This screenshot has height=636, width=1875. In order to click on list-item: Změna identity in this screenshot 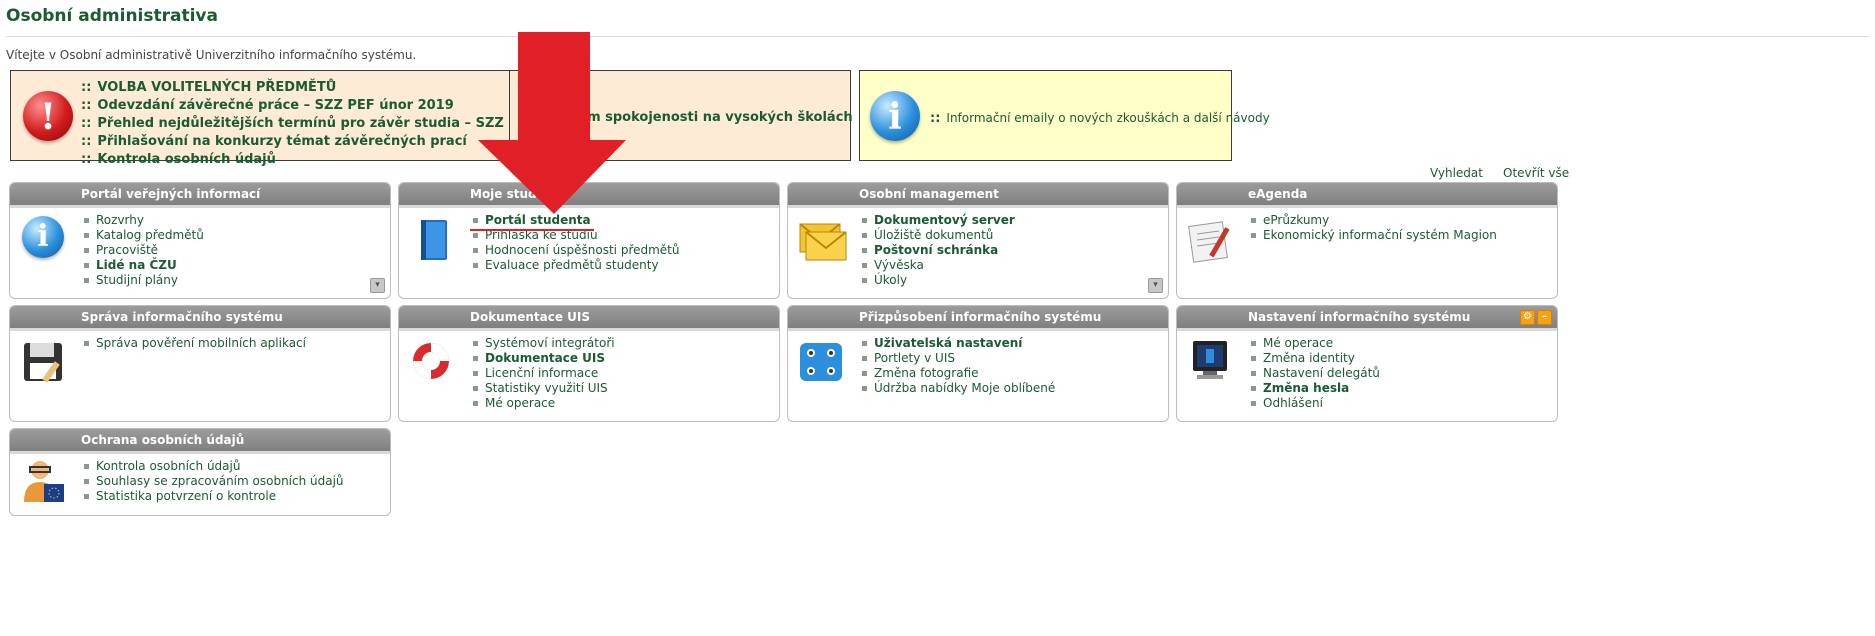, I will do `click(1404, 358)`.